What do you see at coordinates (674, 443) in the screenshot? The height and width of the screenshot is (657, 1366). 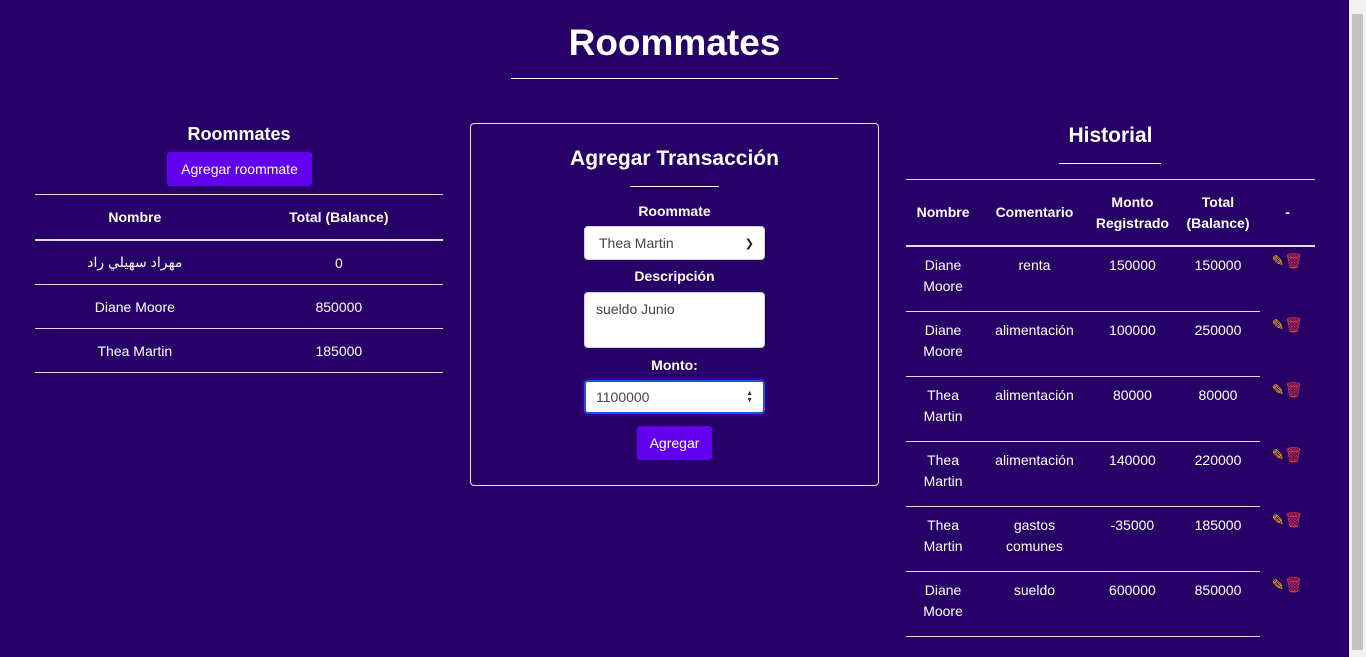 I see `submit-transaction-button: Agregar` at bounding box center [674, 443].